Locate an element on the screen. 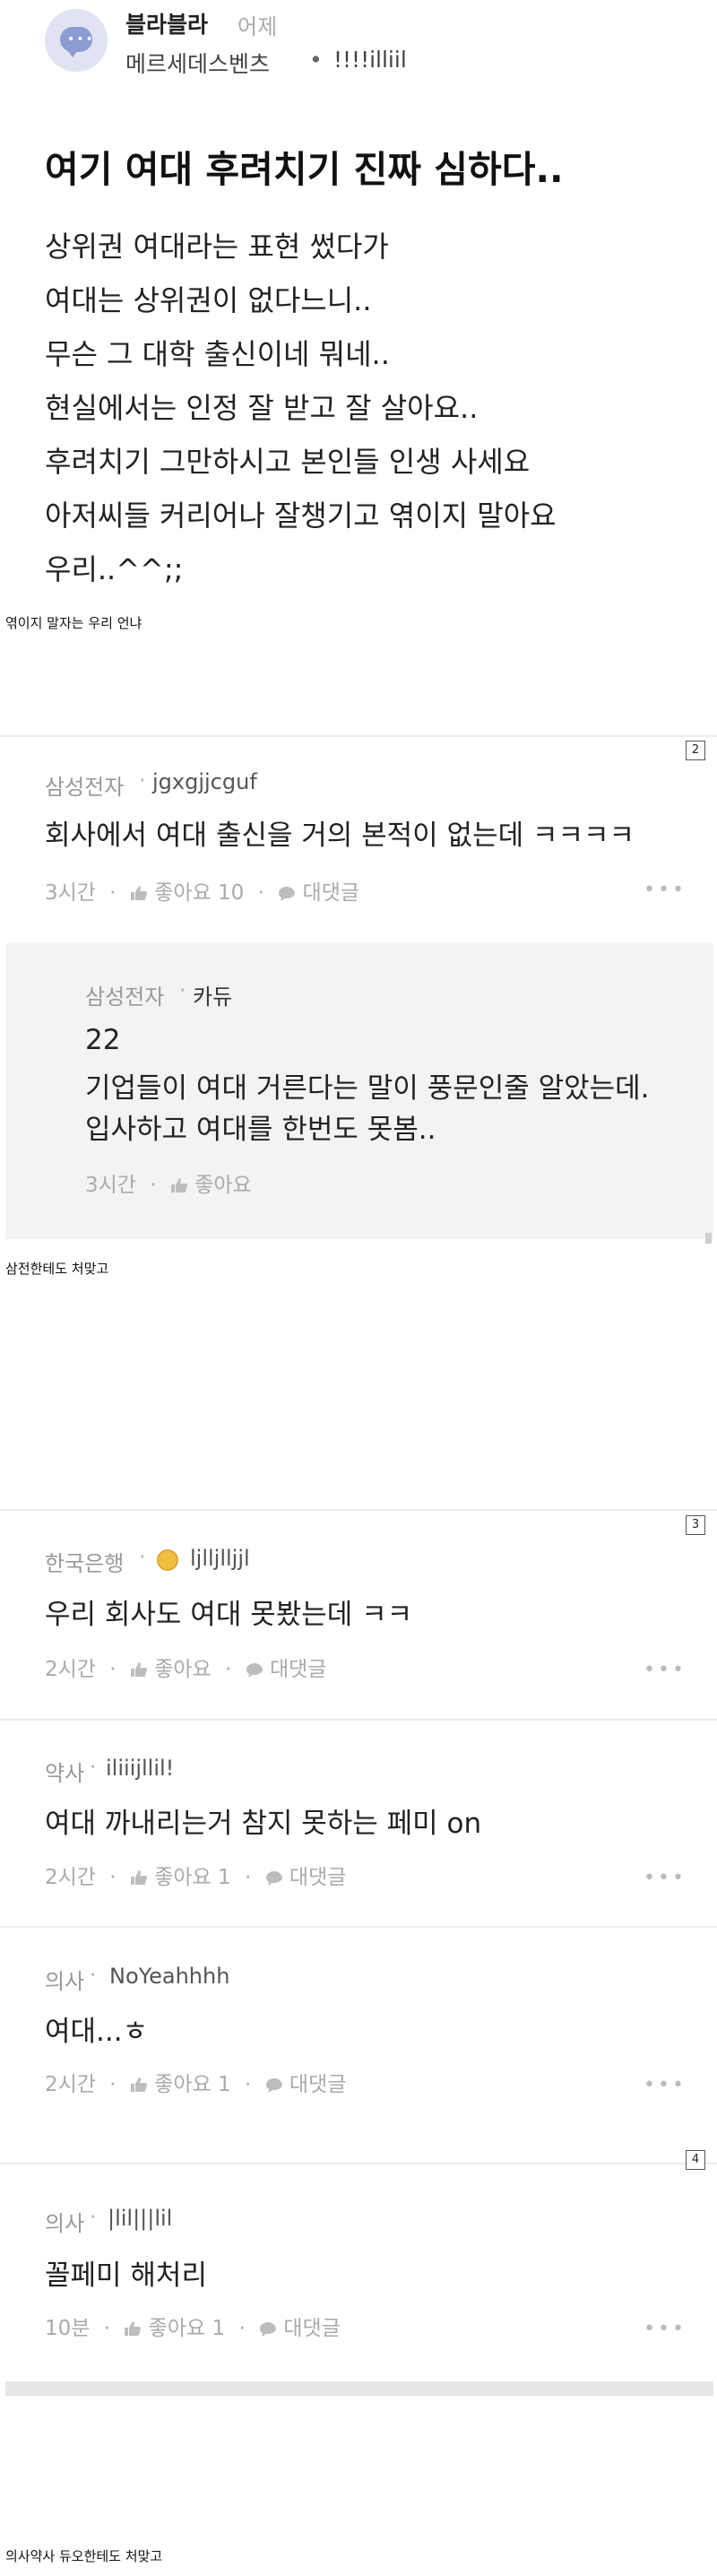 This screenshot has height=2576, width=717. post-body-line: 후려치기 그만하시고 본인들 인생 사세요 is located at coordinates (288, 462).